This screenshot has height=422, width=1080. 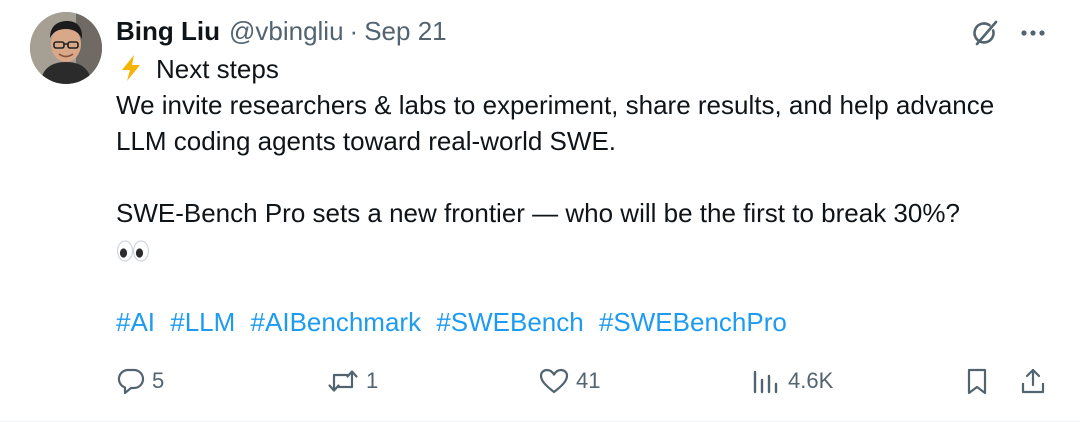 I want to click on views-button: 4.6K, so click(x=791, y=381).